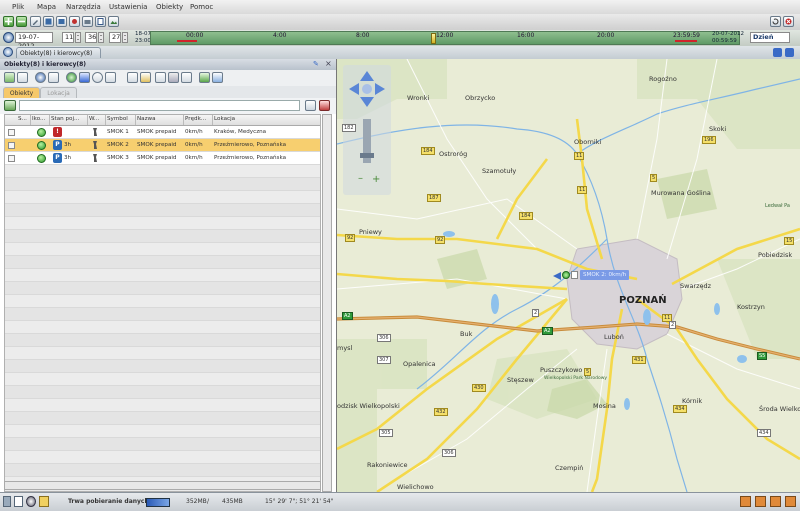 The width and height of the screenshot is (800, 511). Describe the element at coordinates (186, 77) in the screenshot. I see `export-icon` at that location.